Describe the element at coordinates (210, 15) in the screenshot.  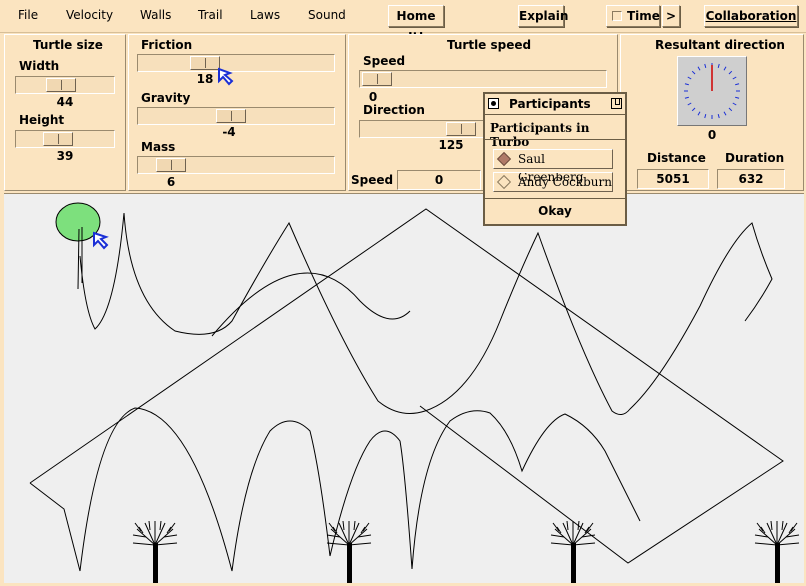
I see `menu-trail: Trail` at that location.